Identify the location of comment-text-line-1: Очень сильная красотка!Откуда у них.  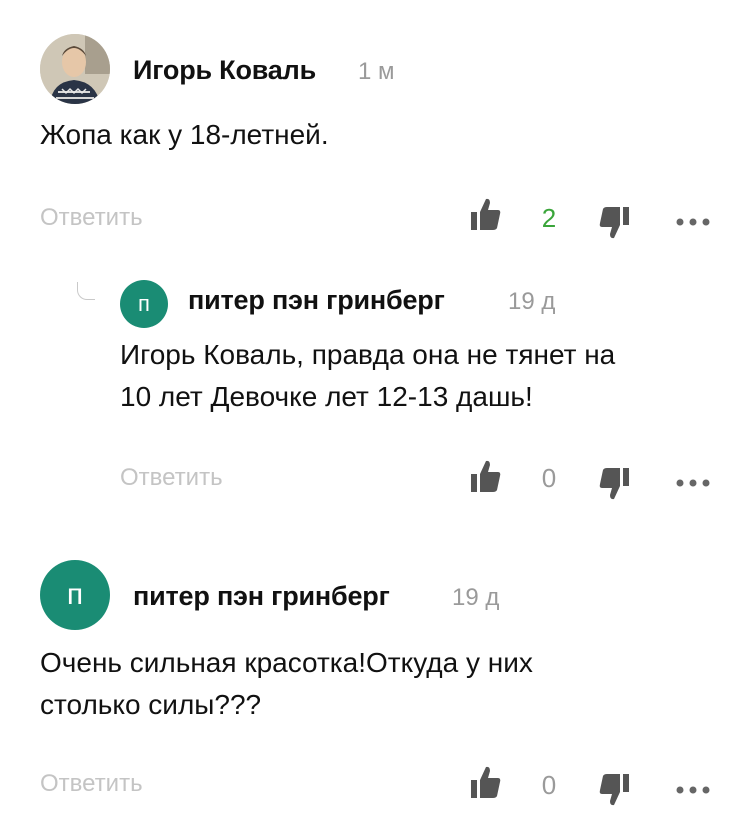
(286, 662).